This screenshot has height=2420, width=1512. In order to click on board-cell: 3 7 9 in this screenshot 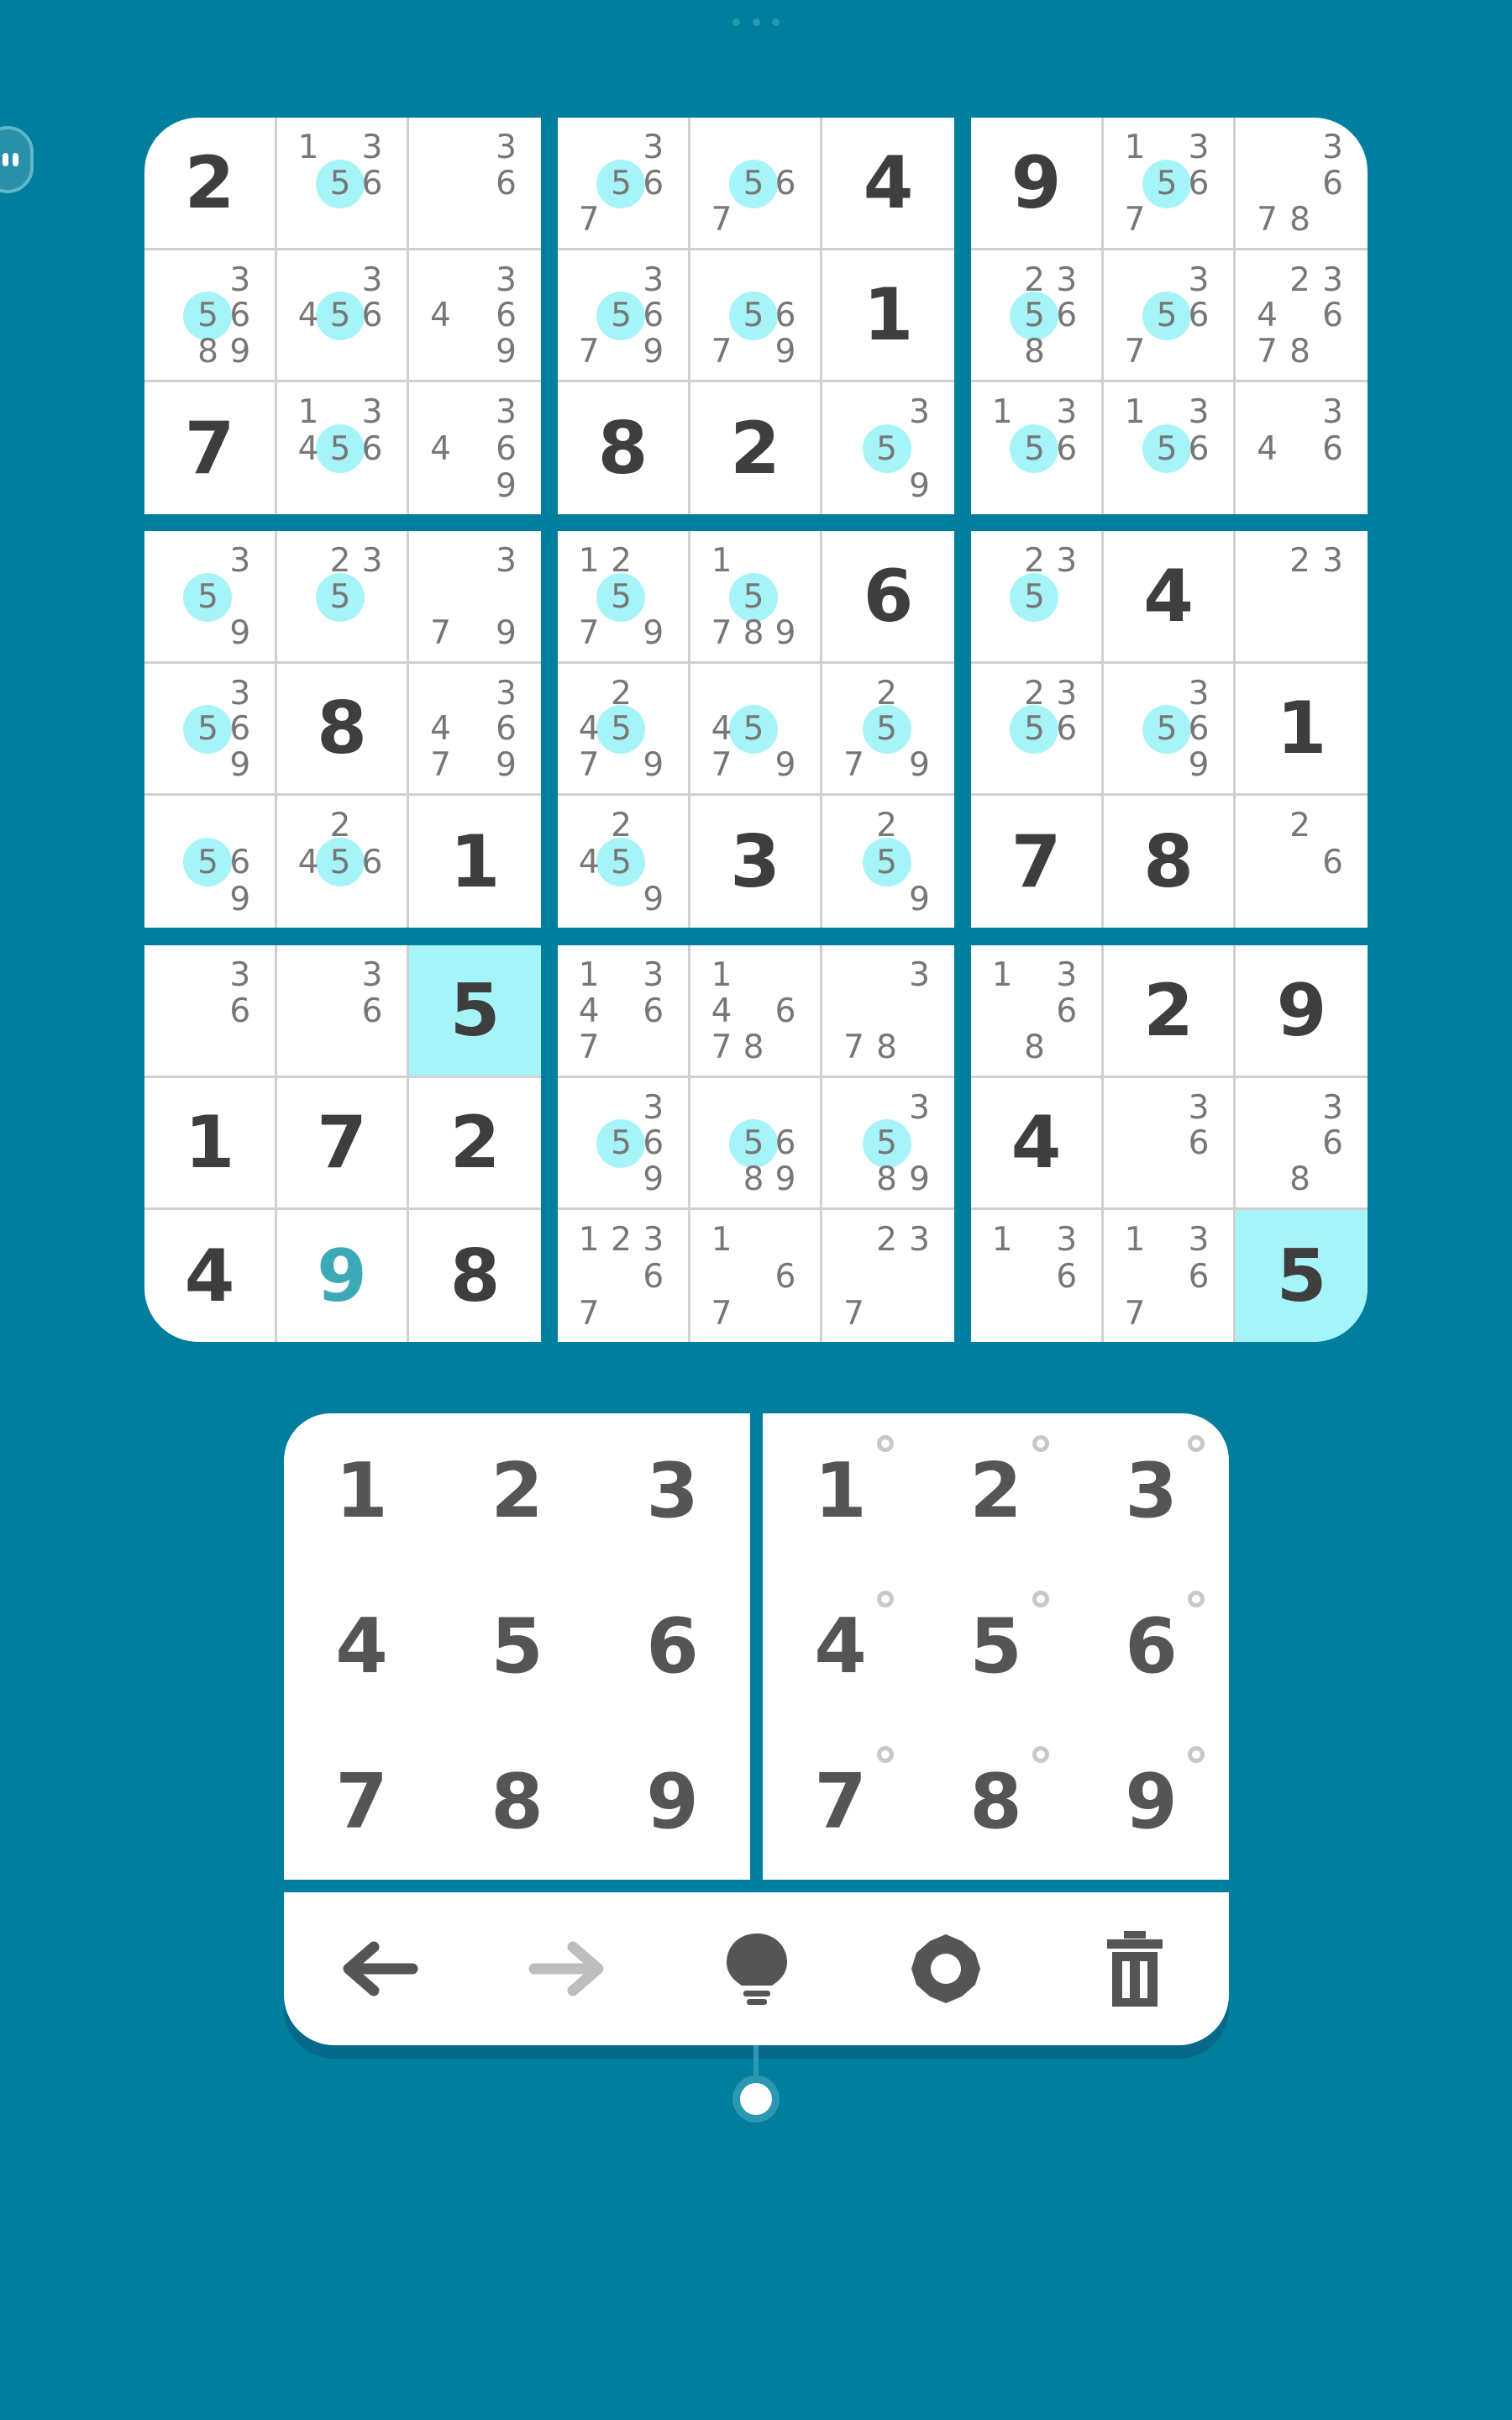, I will do `click(475, 597)`.